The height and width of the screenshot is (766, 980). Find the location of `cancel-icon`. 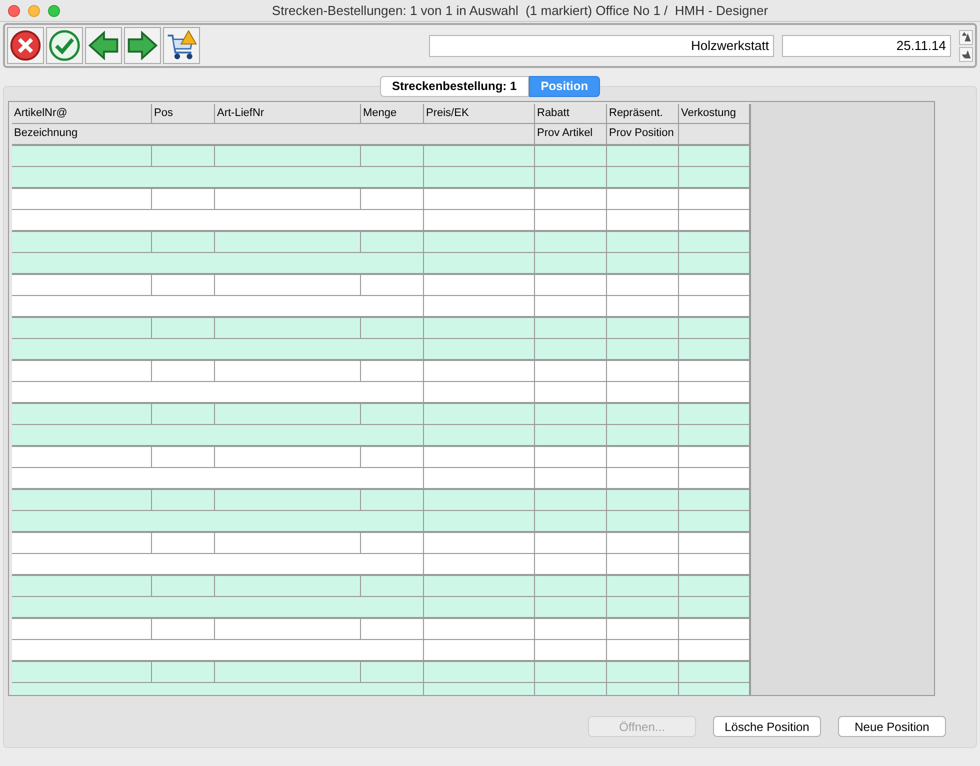

cancel-icon is located at coordinates (25, 45).